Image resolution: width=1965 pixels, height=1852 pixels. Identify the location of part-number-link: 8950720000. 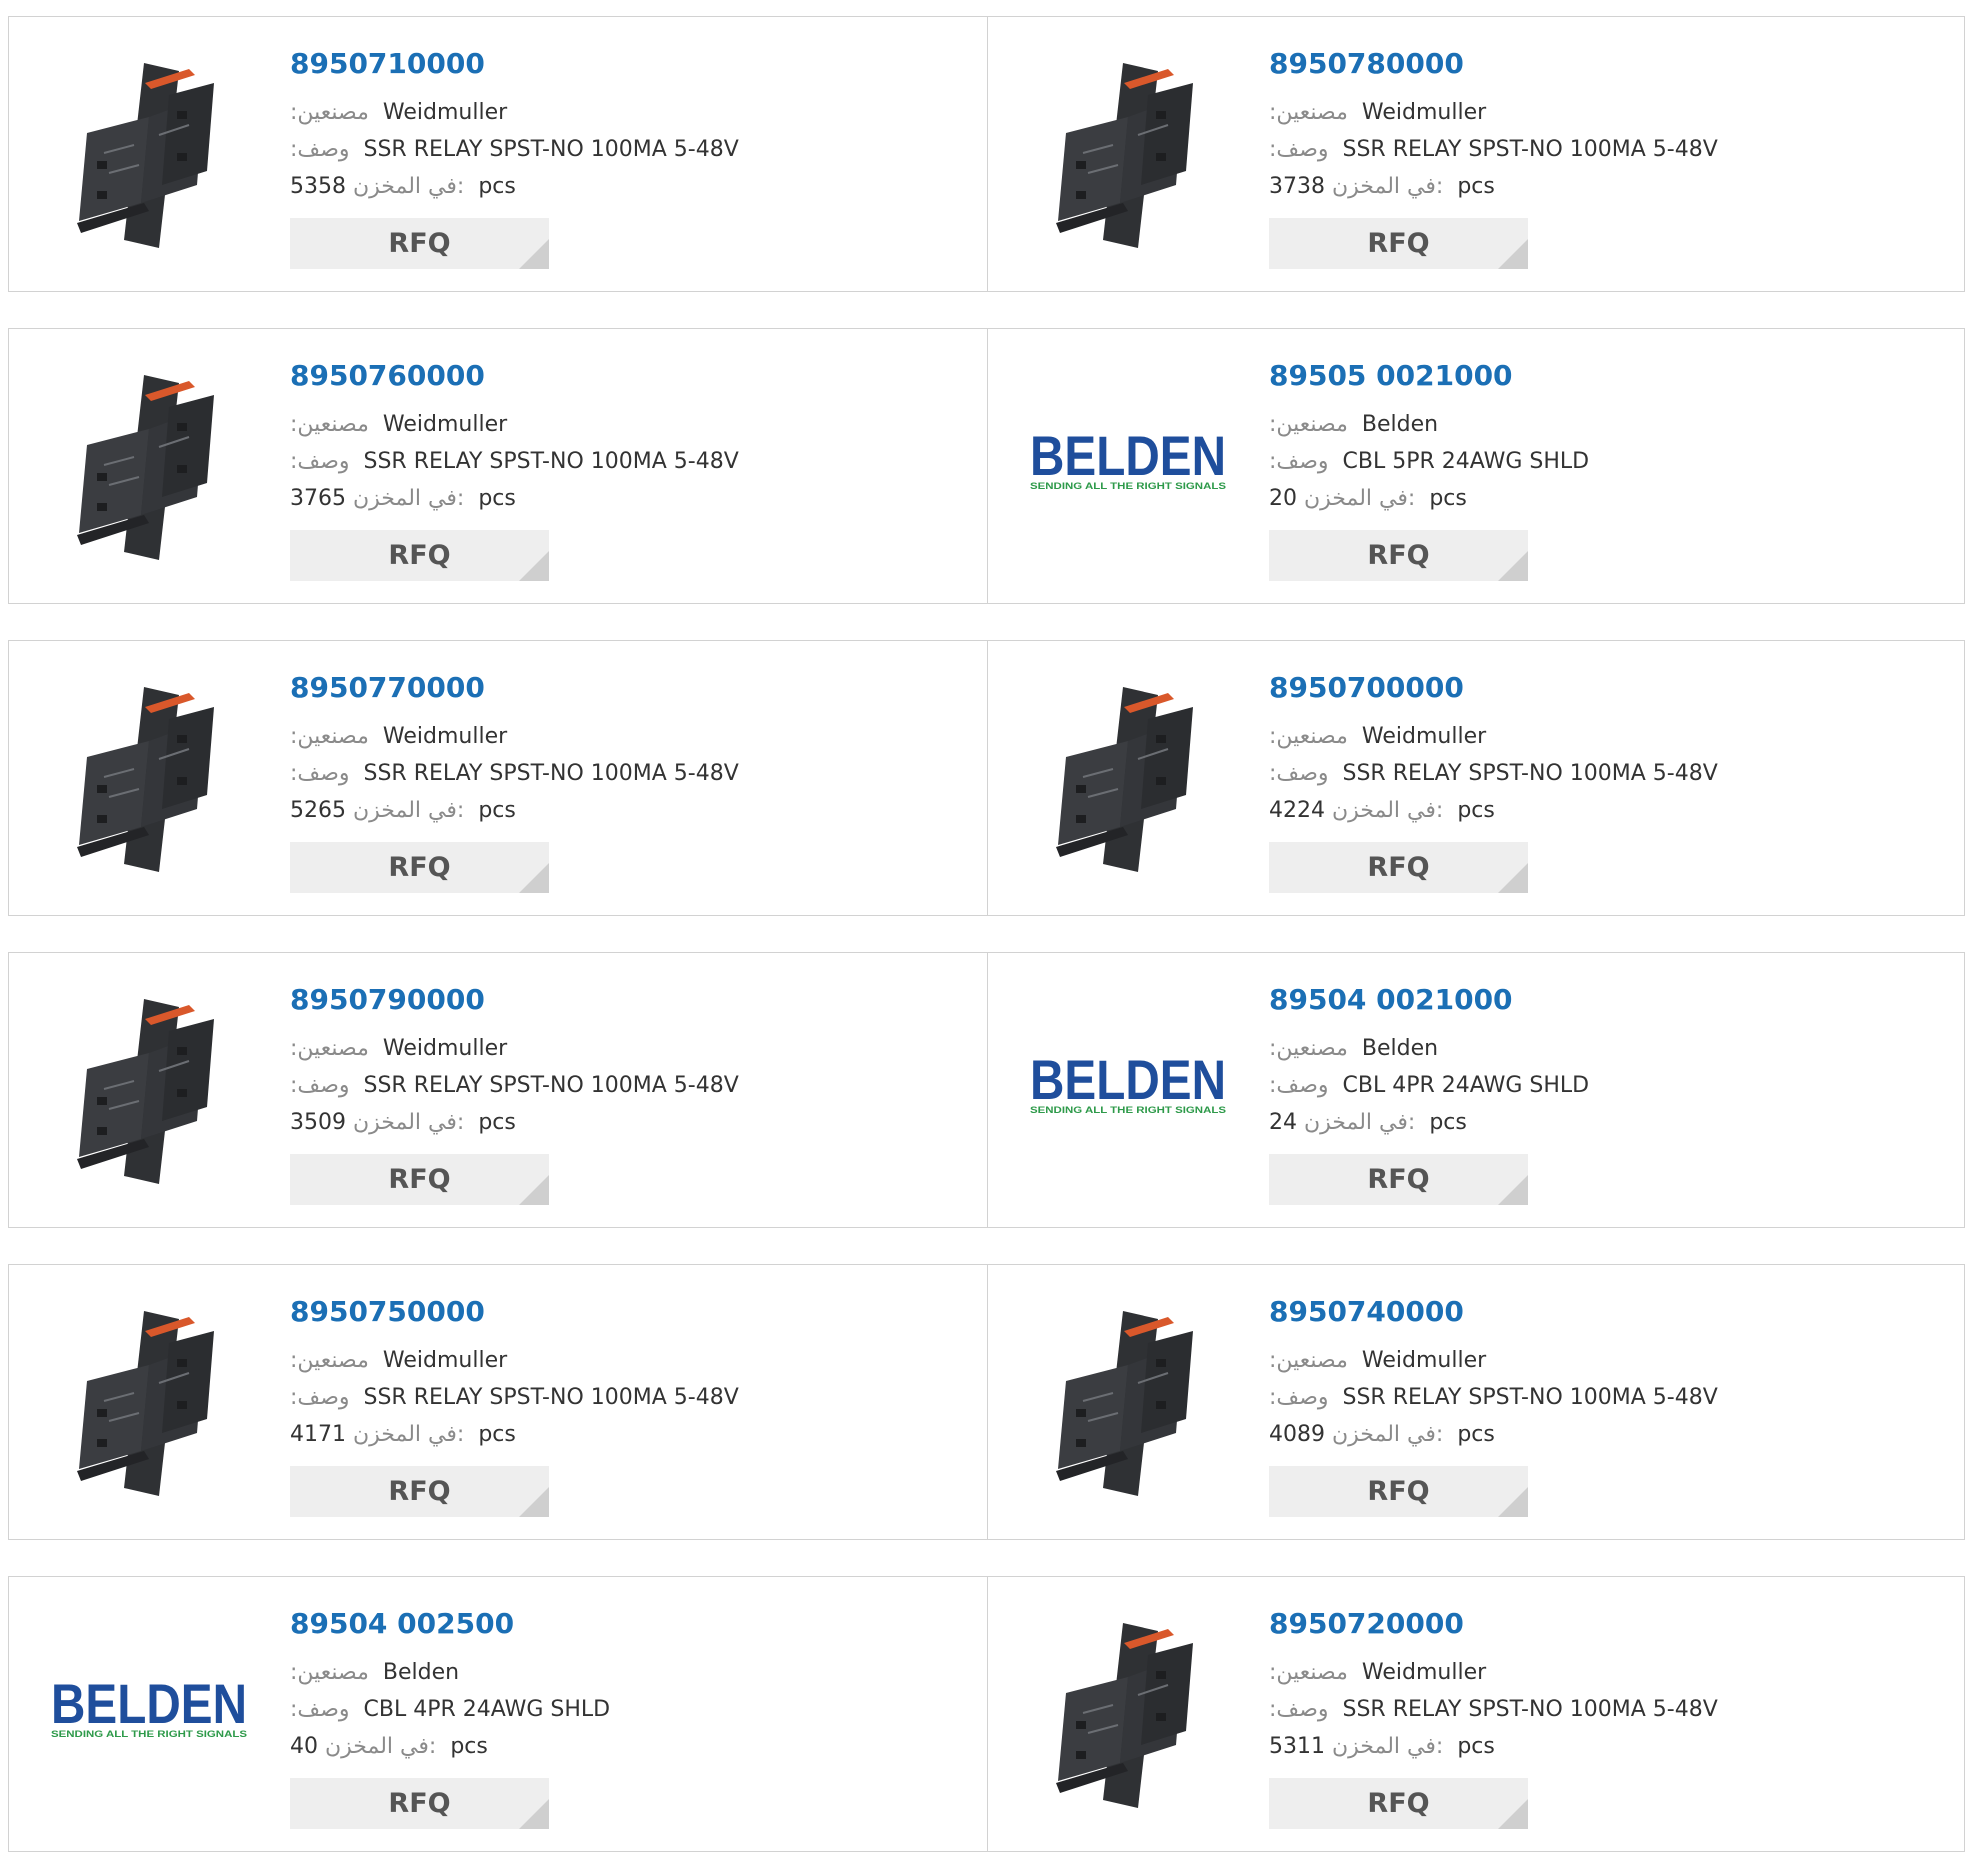
(1366, 1623).